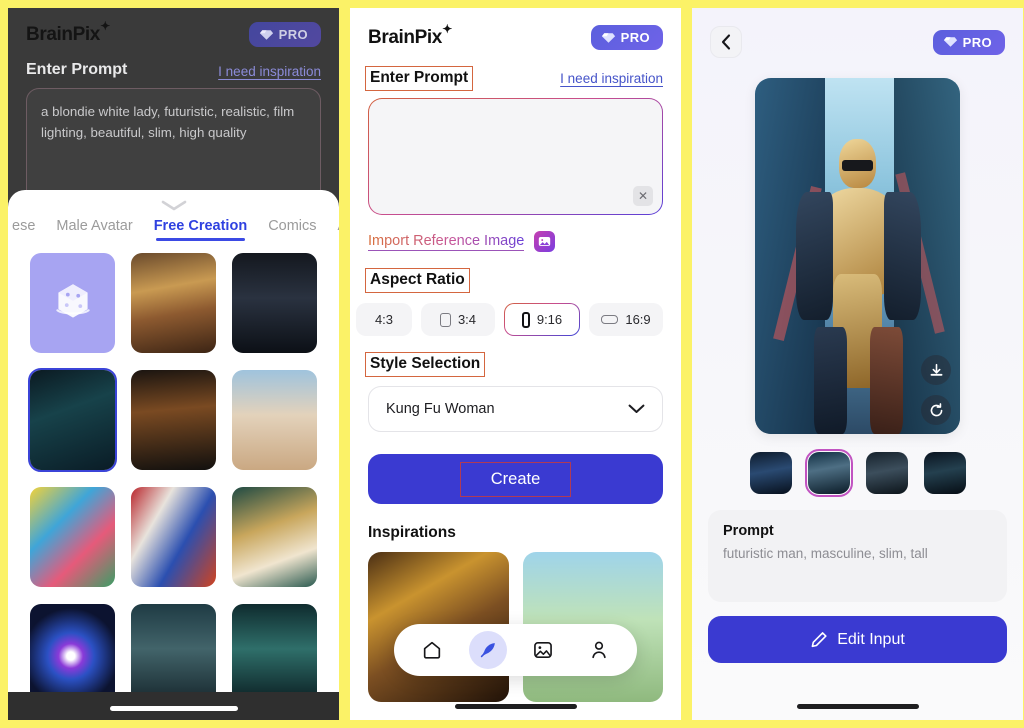 The width and height of the screenshot is (1024, 728). I want to click on bottom-tab-bar, so click(515, 650).